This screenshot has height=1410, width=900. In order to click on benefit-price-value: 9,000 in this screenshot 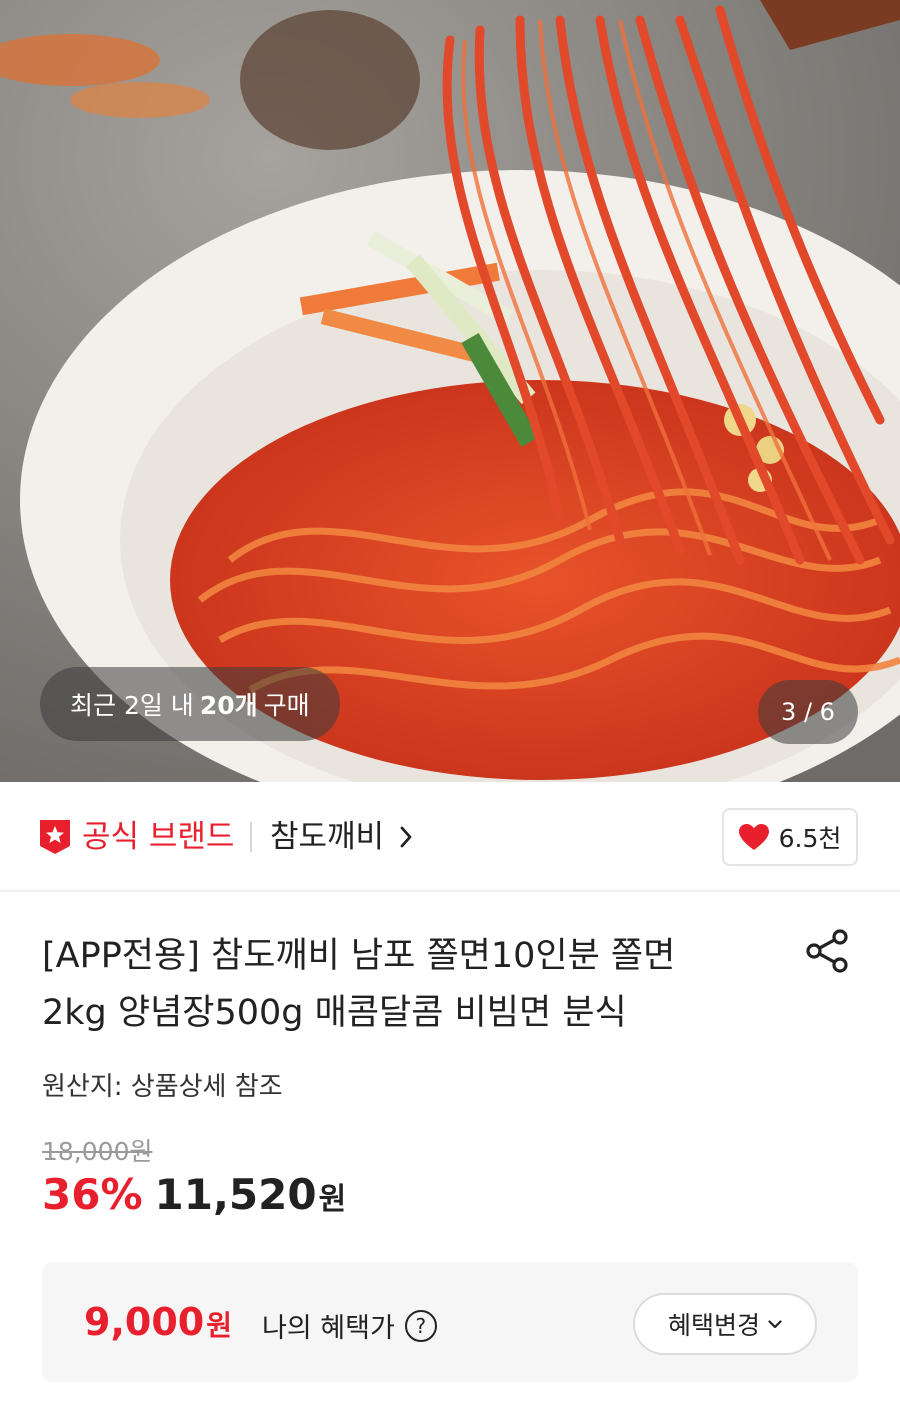, I will do `click(144, 1322)`.